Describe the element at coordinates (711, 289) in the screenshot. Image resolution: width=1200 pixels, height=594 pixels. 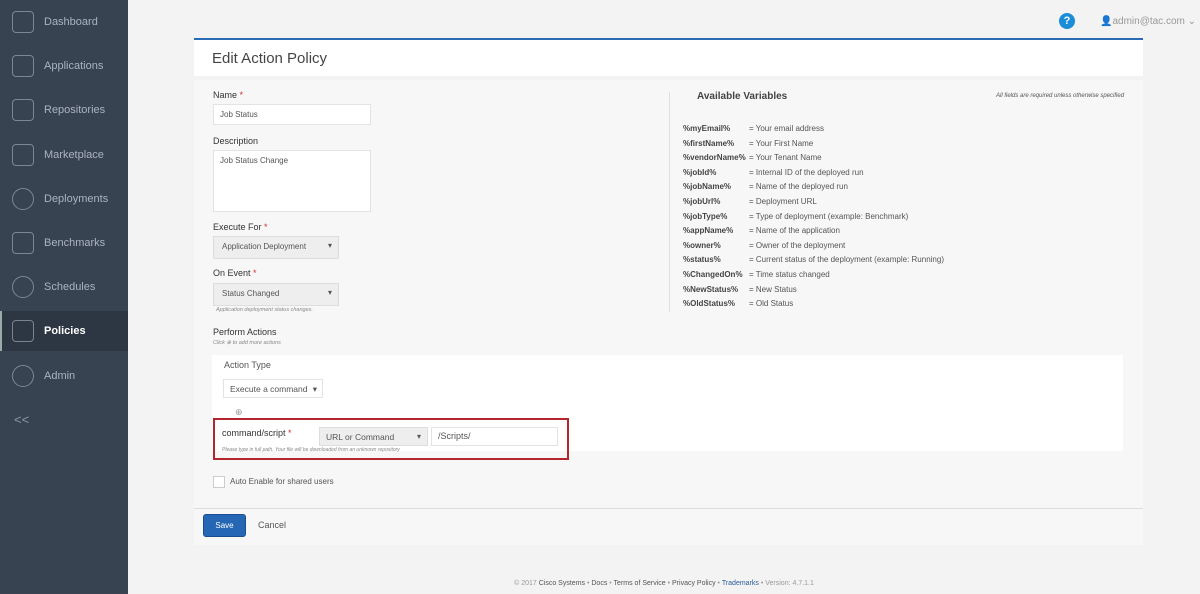
I see `variable-name: %NewStatus%` at that location.